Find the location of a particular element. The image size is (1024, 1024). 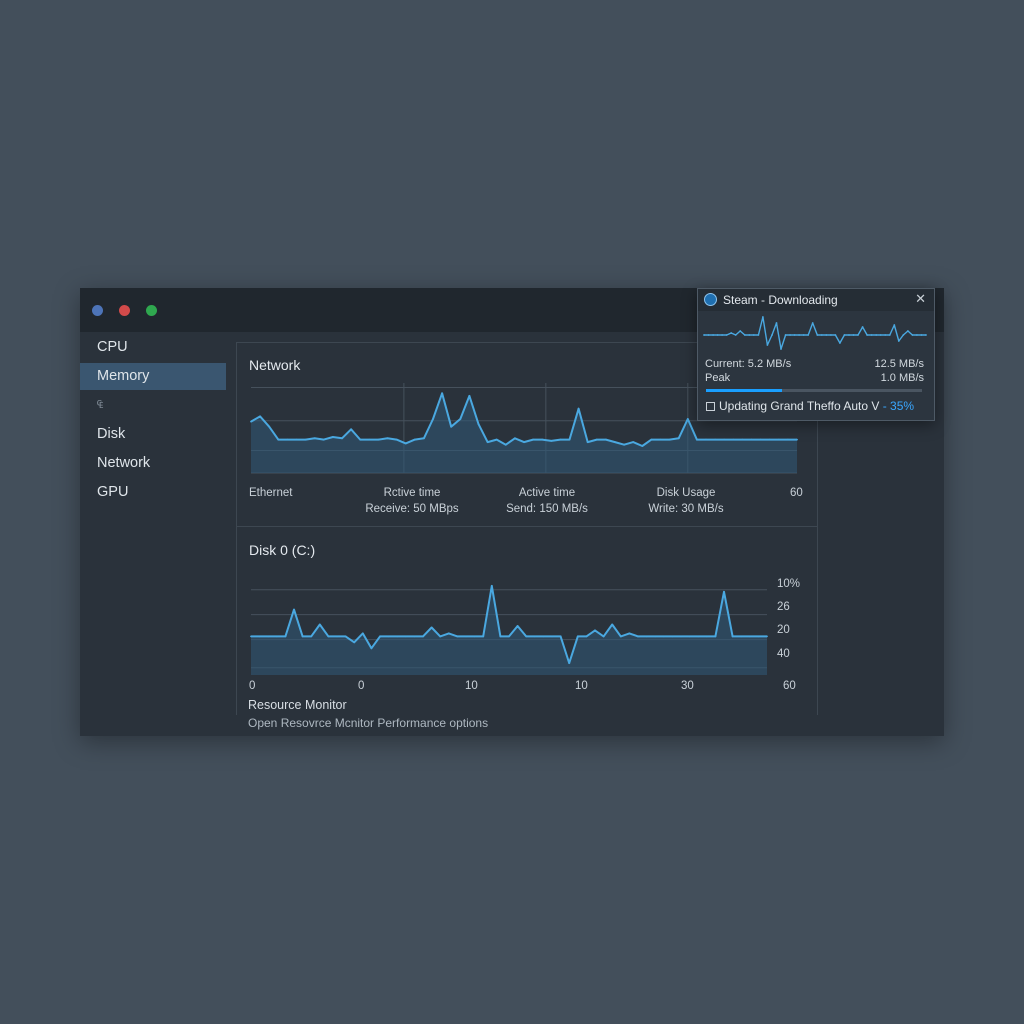

network-title: Network is located at coordinates (275, 365).